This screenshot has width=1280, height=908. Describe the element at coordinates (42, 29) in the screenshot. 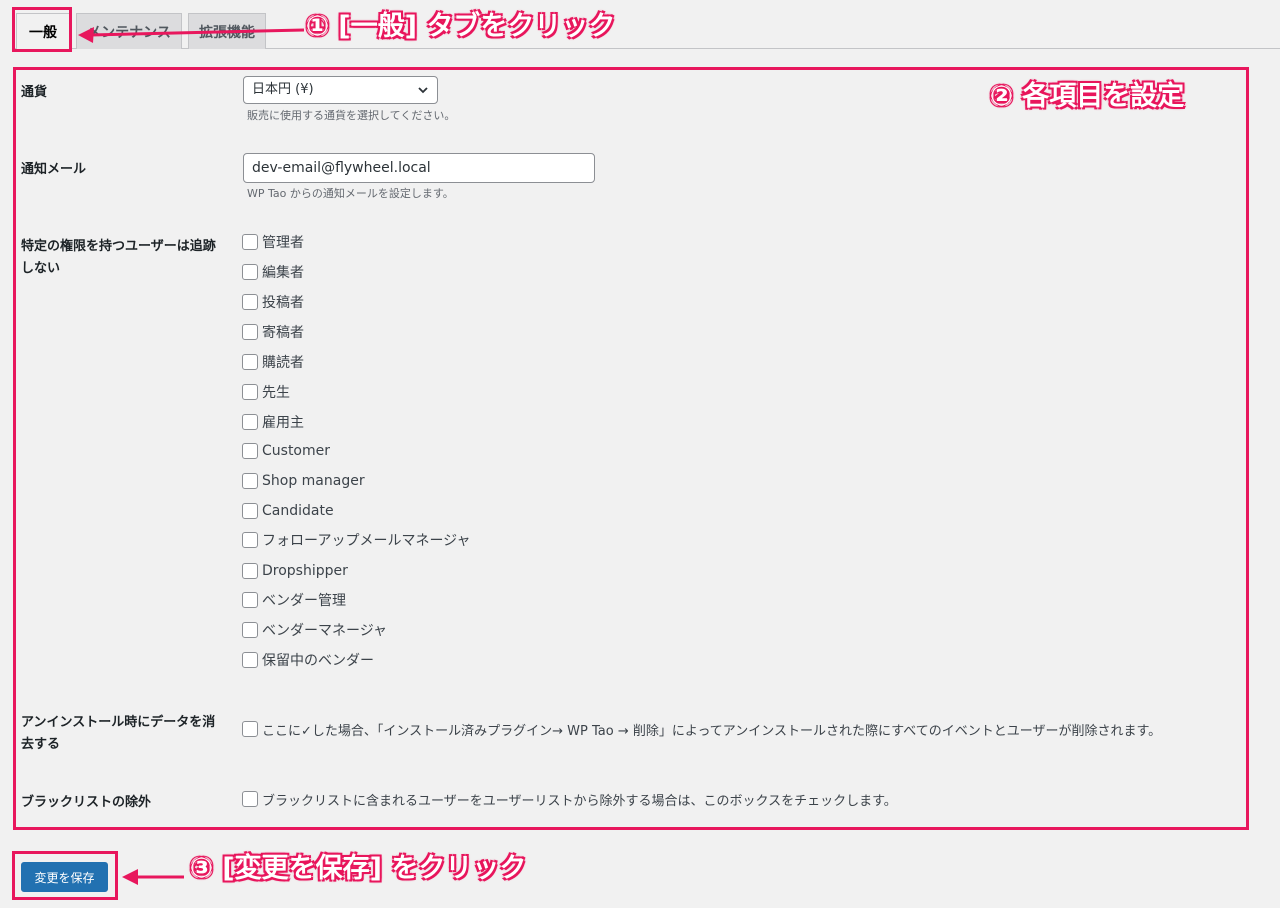

I see `annotation-box-tab` at that location.